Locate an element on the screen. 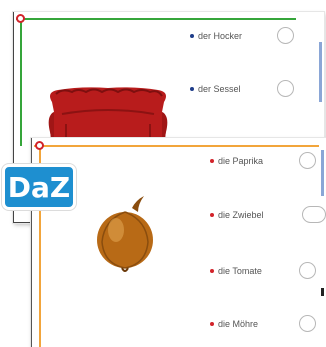 The height and width of the screenshot is (347, 326). word-item: der Hocker is located at coordinates (216, 36).